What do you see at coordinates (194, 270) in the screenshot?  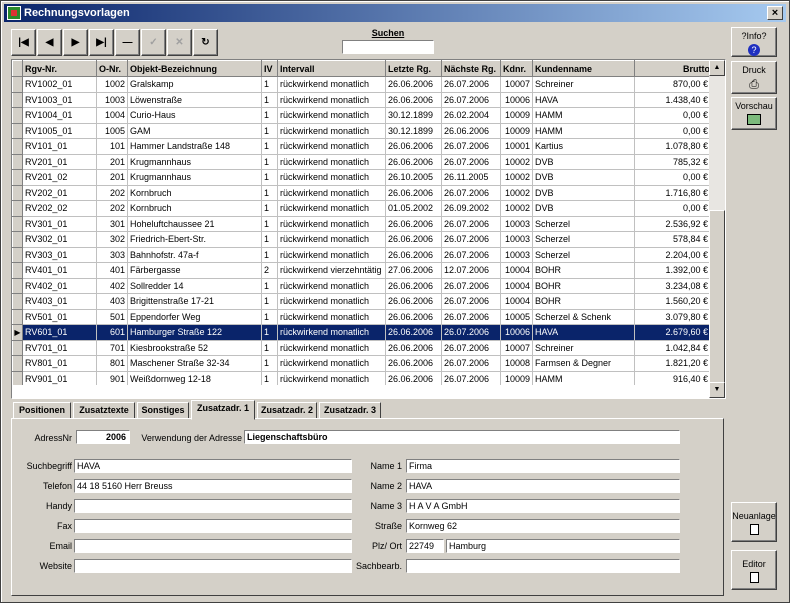 I see `cell-objekt-bezeichnung: Färbergasse` at bounding box center [194, 270].